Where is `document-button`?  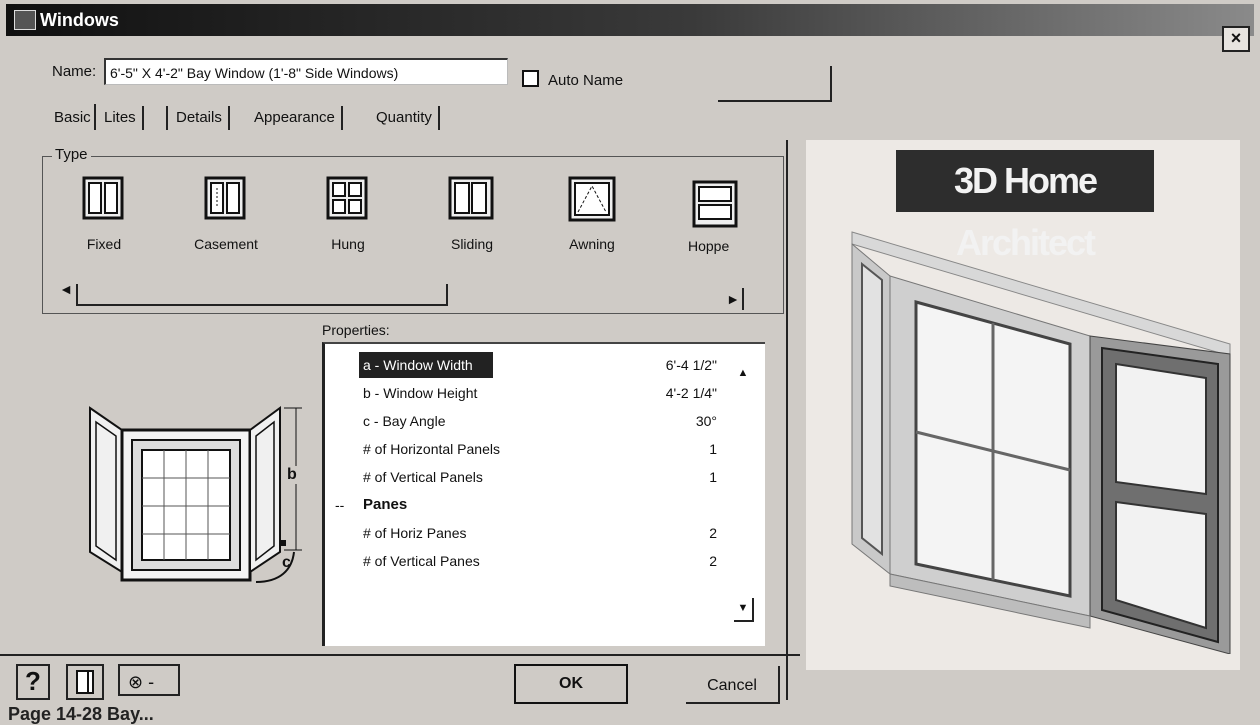
document-button is located at coordinates (85, 682).